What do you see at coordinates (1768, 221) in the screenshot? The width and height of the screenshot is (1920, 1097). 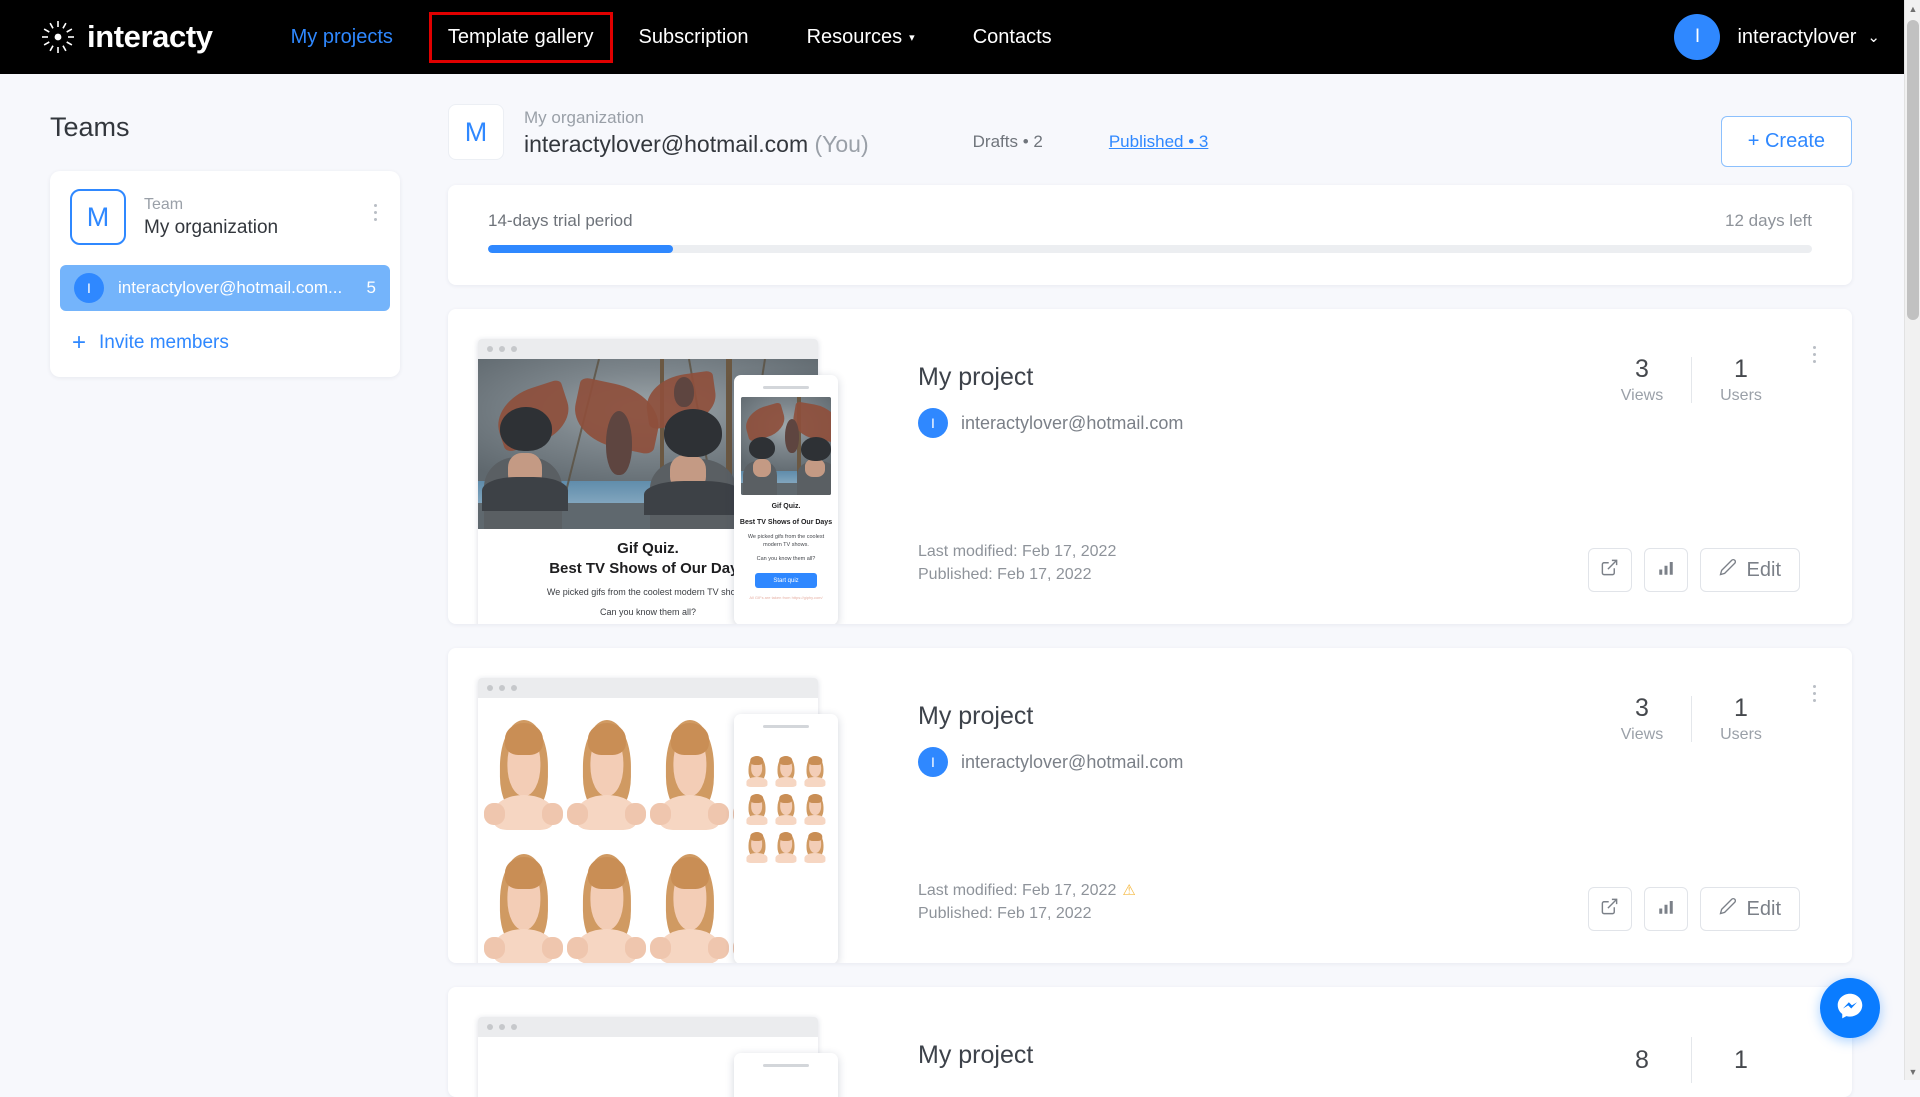 I see `trial-days-left: 12 days left` at bounding box center [1768, 221].